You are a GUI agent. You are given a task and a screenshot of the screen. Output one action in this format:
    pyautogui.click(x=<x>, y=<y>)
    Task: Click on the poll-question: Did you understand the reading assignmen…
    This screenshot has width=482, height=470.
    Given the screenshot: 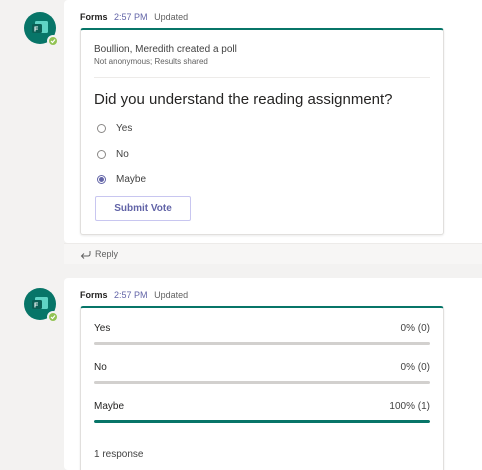 What is the action you would take?
    pyautogui.click(x=243, y=99)
    